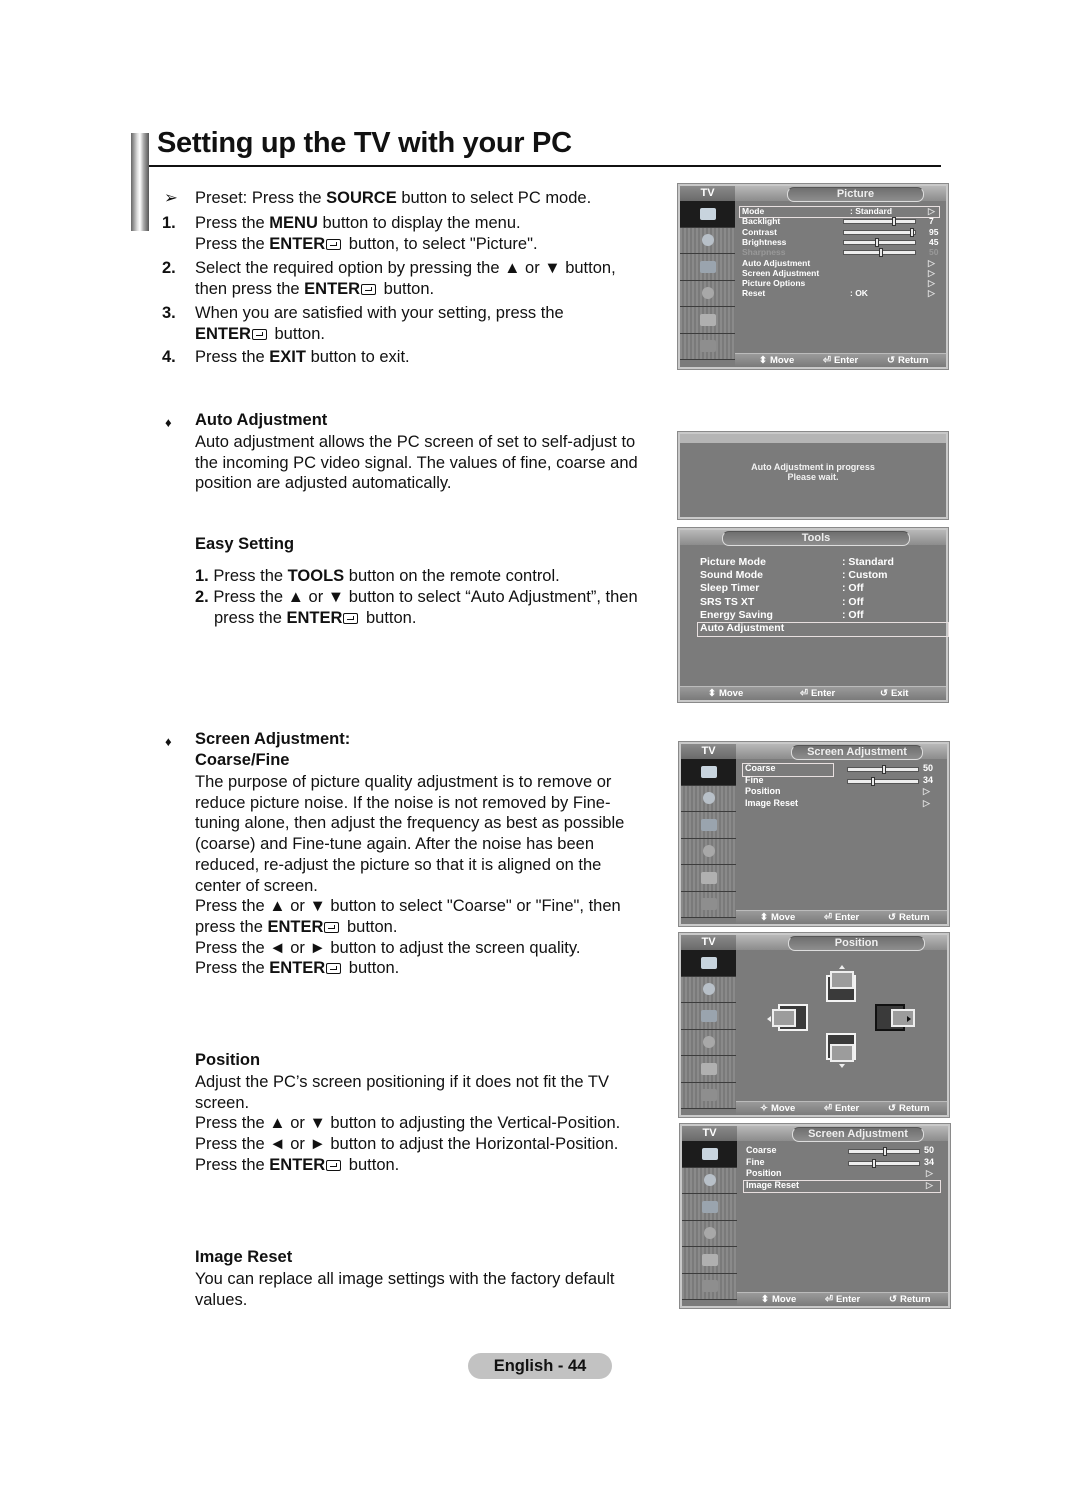 The width and height of the screenshot is (1080, 1486). Describe the element at coordinates (842, 967) in the screenshot. I see `arrow-up-icon` at that location.